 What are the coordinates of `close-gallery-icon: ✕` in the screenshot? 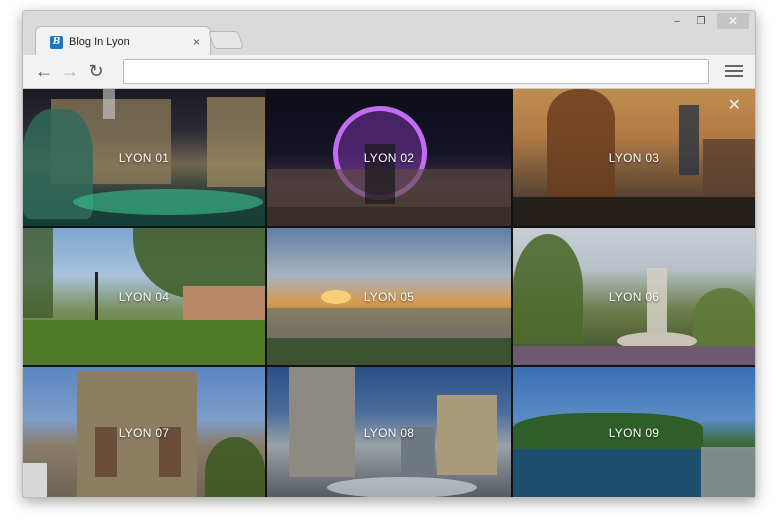 It's located at (734, 105).